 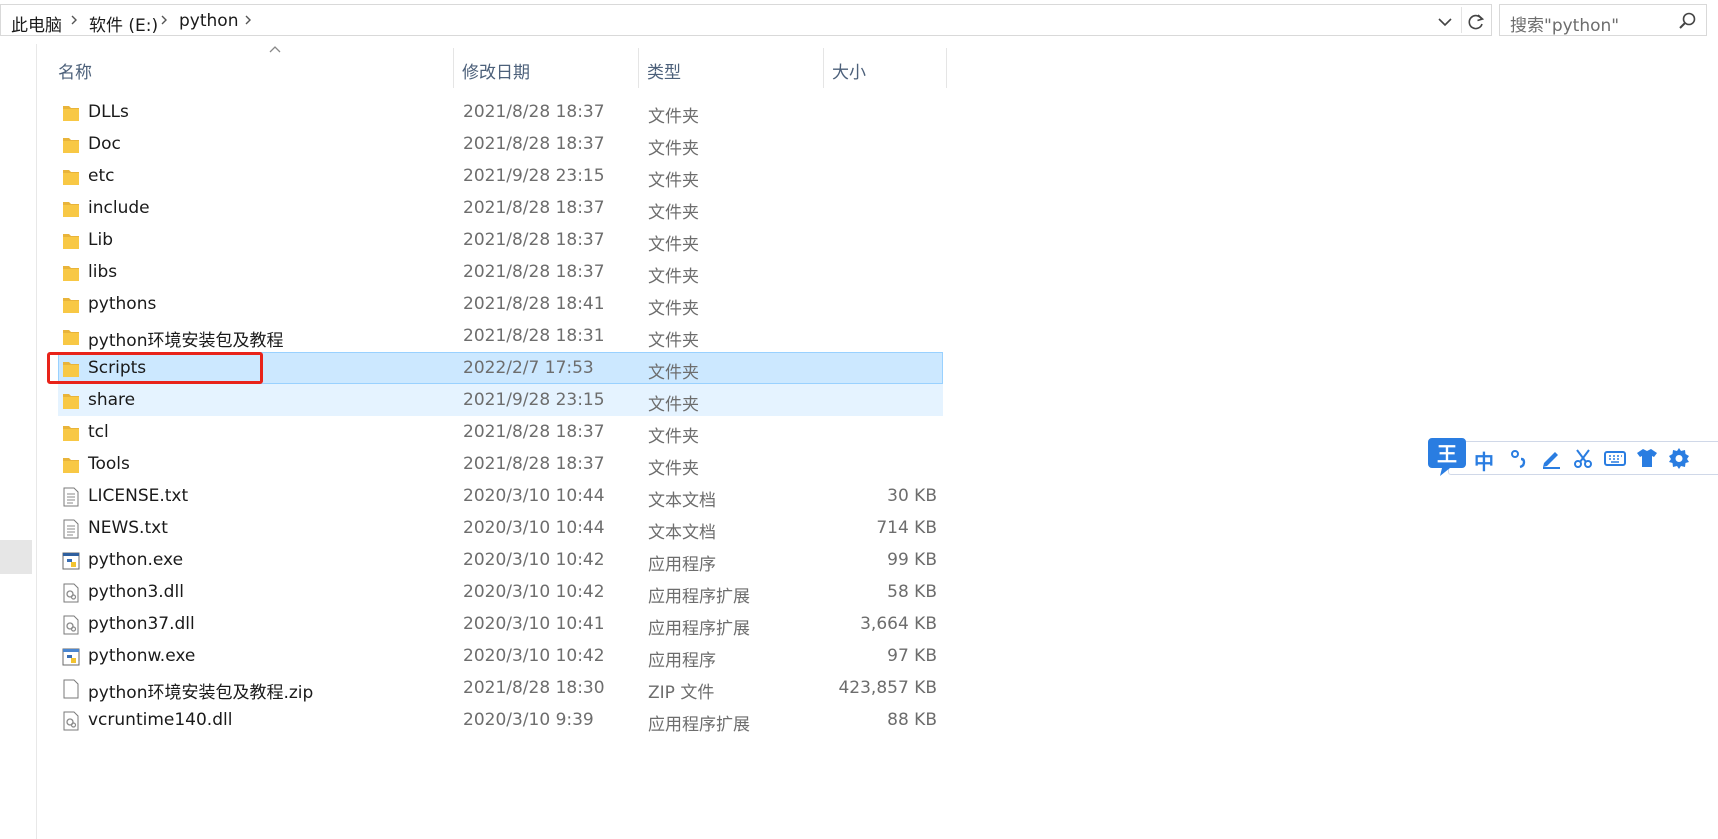 I want to click on file-modified-date: 2021/8/28 18:31, so click(x=534, y=336).